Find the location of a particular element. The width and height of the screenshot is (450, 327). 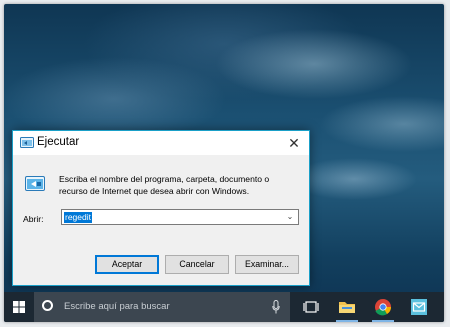

run-app-icon is located at coordinates (27, 142).